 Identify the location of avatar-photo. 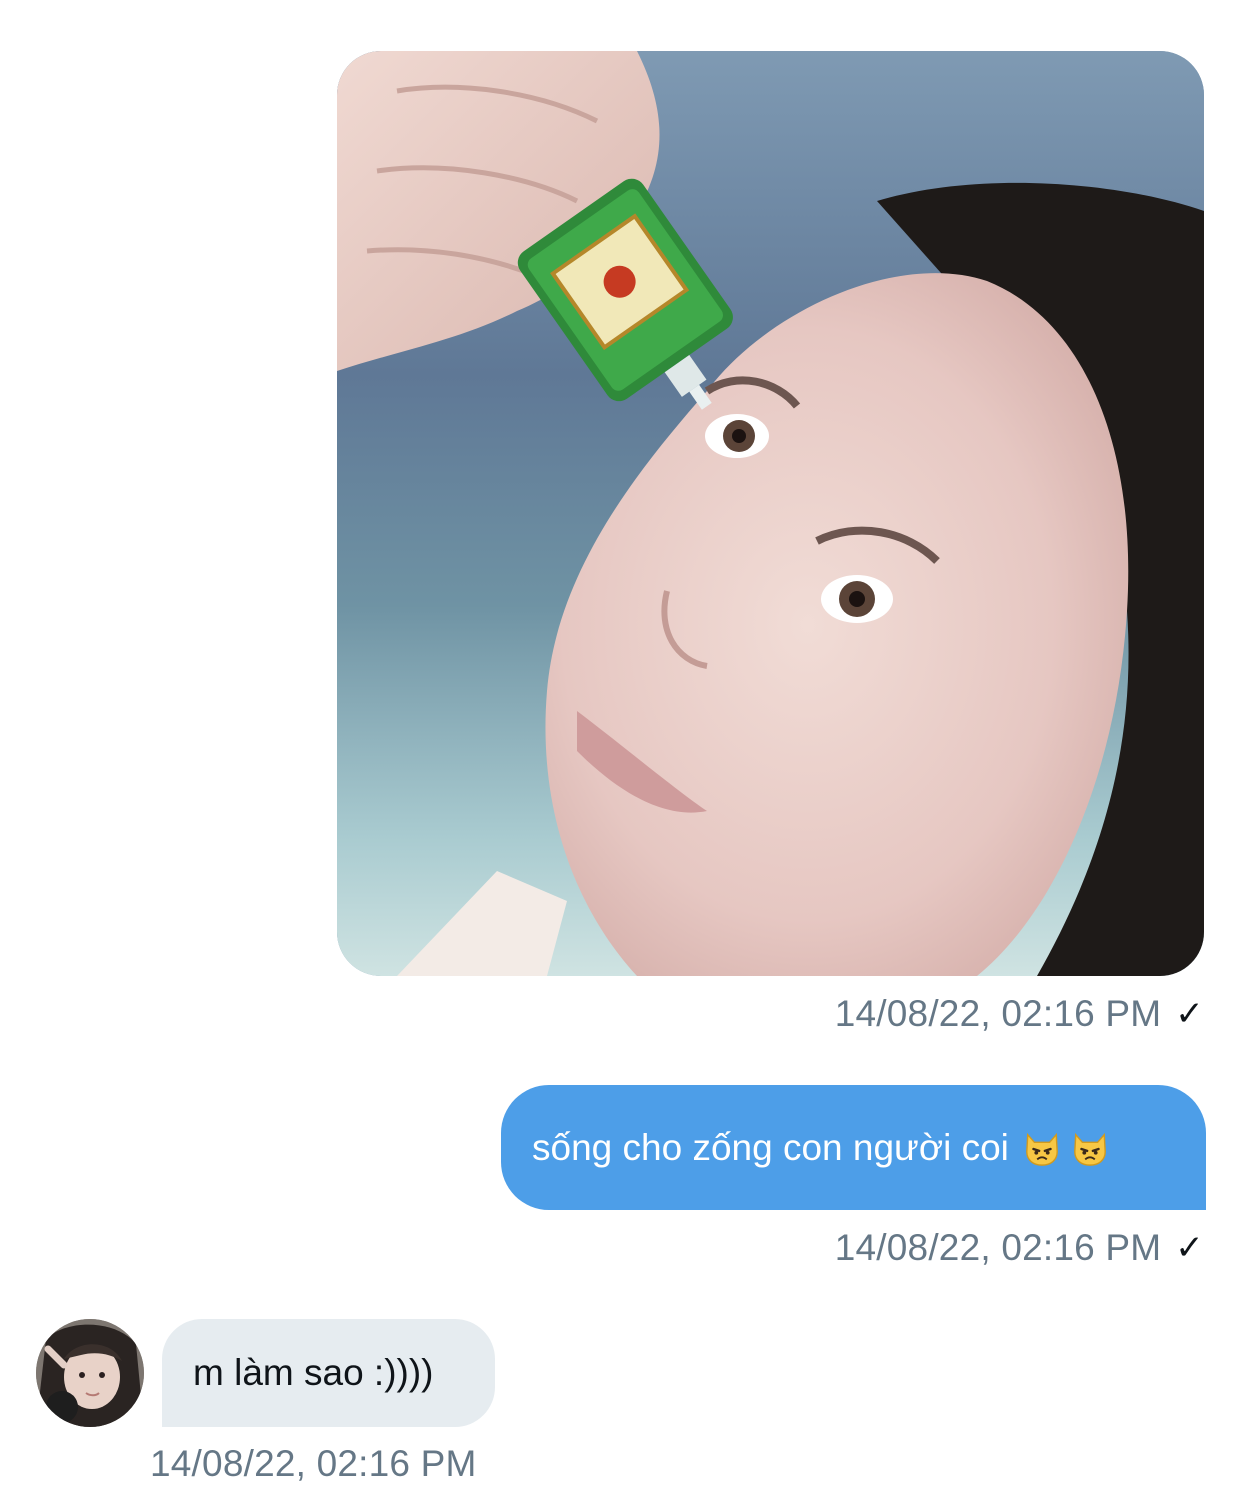
(90, 1373).